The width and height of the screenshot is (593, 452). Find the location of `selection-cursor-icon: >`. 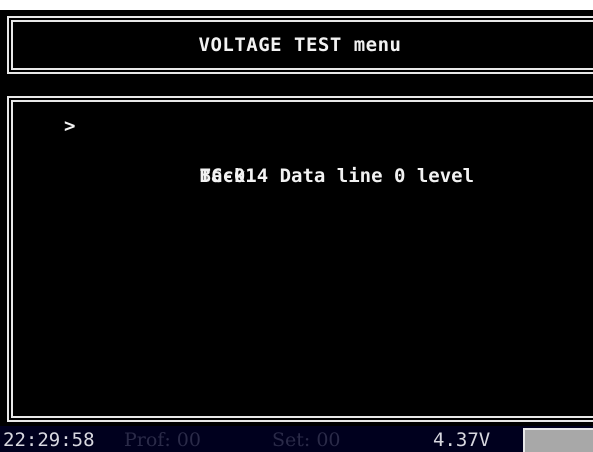

selection-cursor-icon: > is located at coordinates (70, 126).